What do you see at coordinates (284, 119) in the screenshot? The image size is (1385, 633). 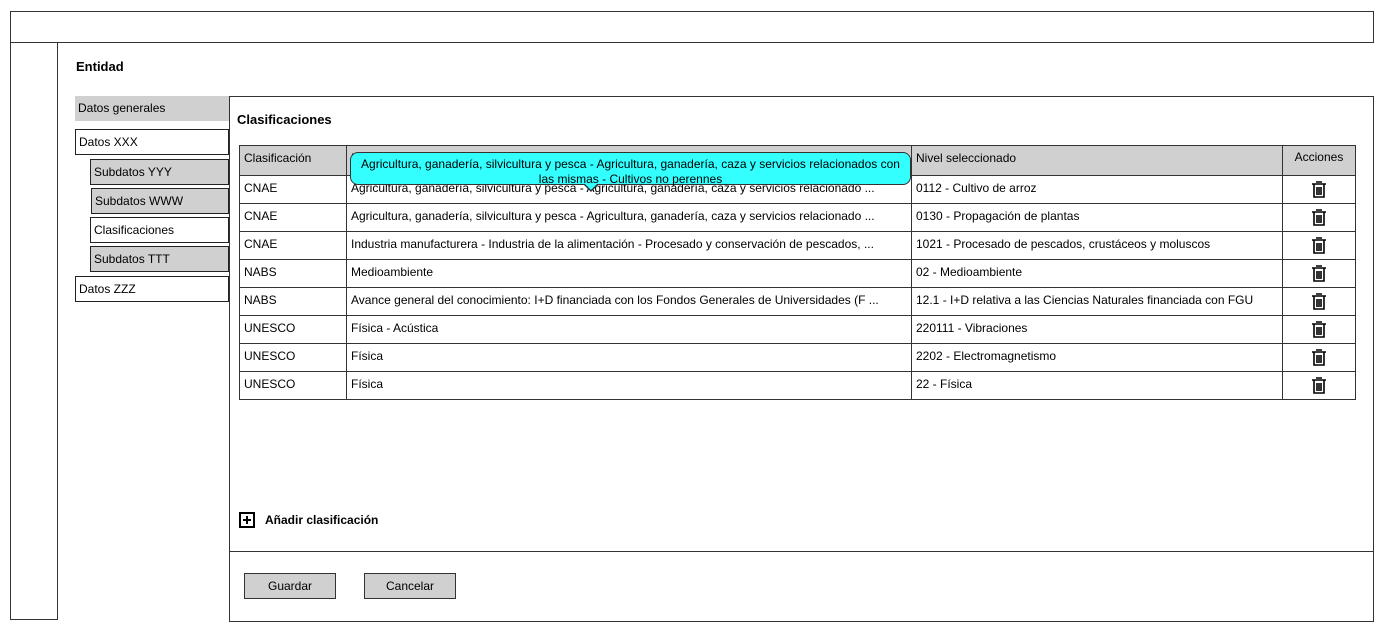 I see `section-title: Clasificaciones` at bounding box center [284, 119].